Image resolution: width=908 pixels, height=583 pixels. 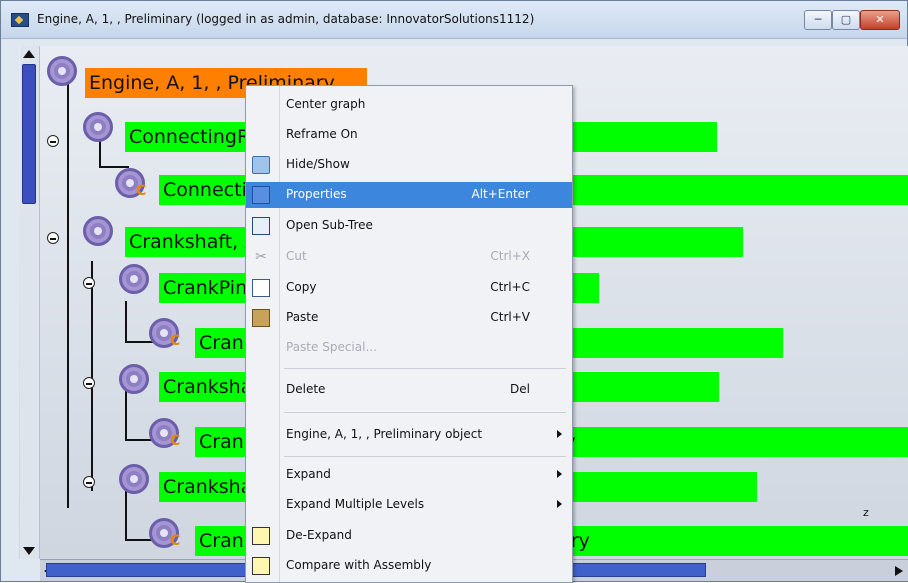 What do you see at coordinates (866, 512) in the screenshot?
I see `stray-mark: z` at bounding box center [866, 512].